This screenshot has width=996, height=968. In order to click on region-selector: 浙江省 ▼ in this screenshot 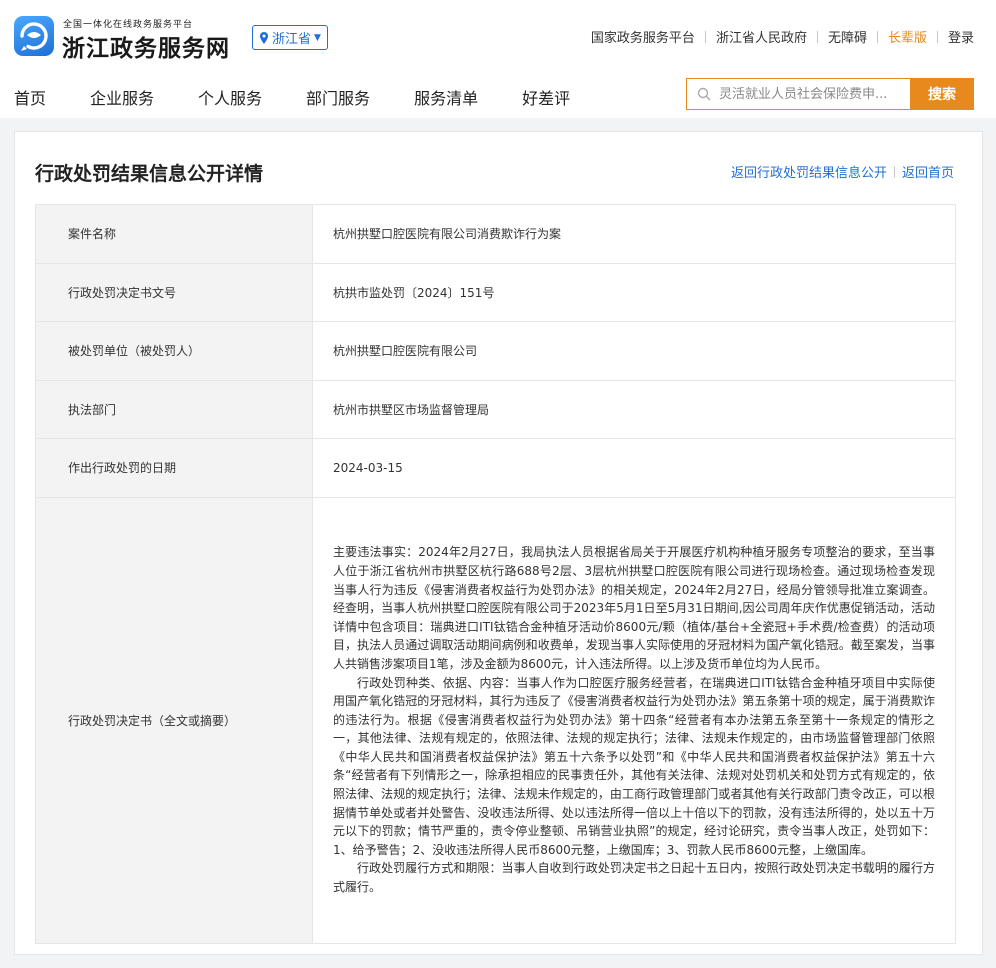, I will do `click(290, 37)`.